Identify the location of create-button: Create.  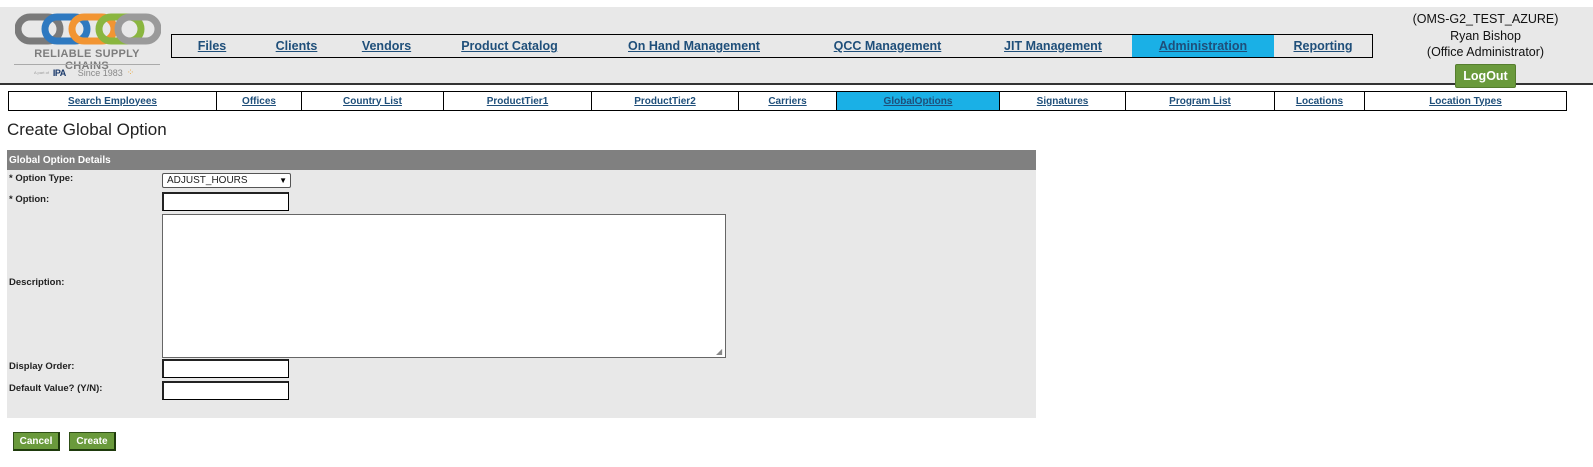
(92, 441).